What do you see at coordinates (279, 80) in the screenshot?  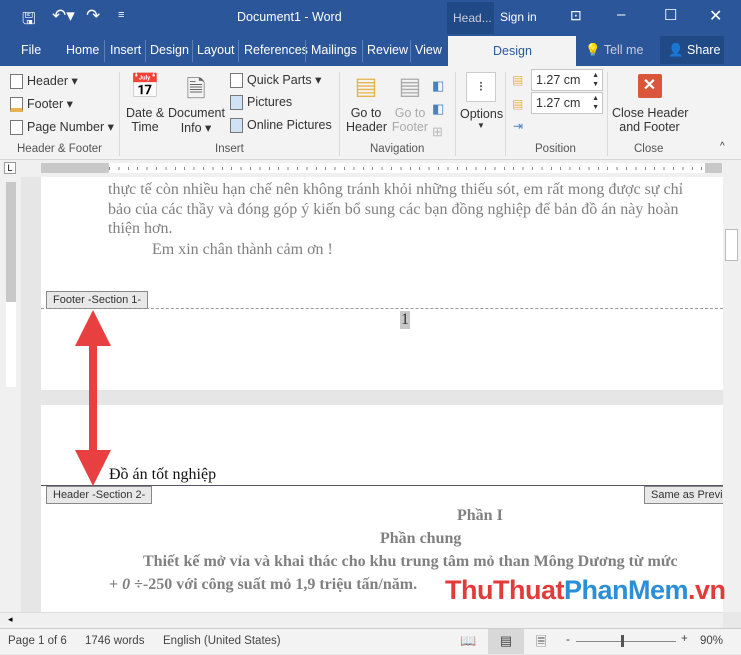 I see `quick-parts-label: Quick Parts` at bounding box center [279, 80].